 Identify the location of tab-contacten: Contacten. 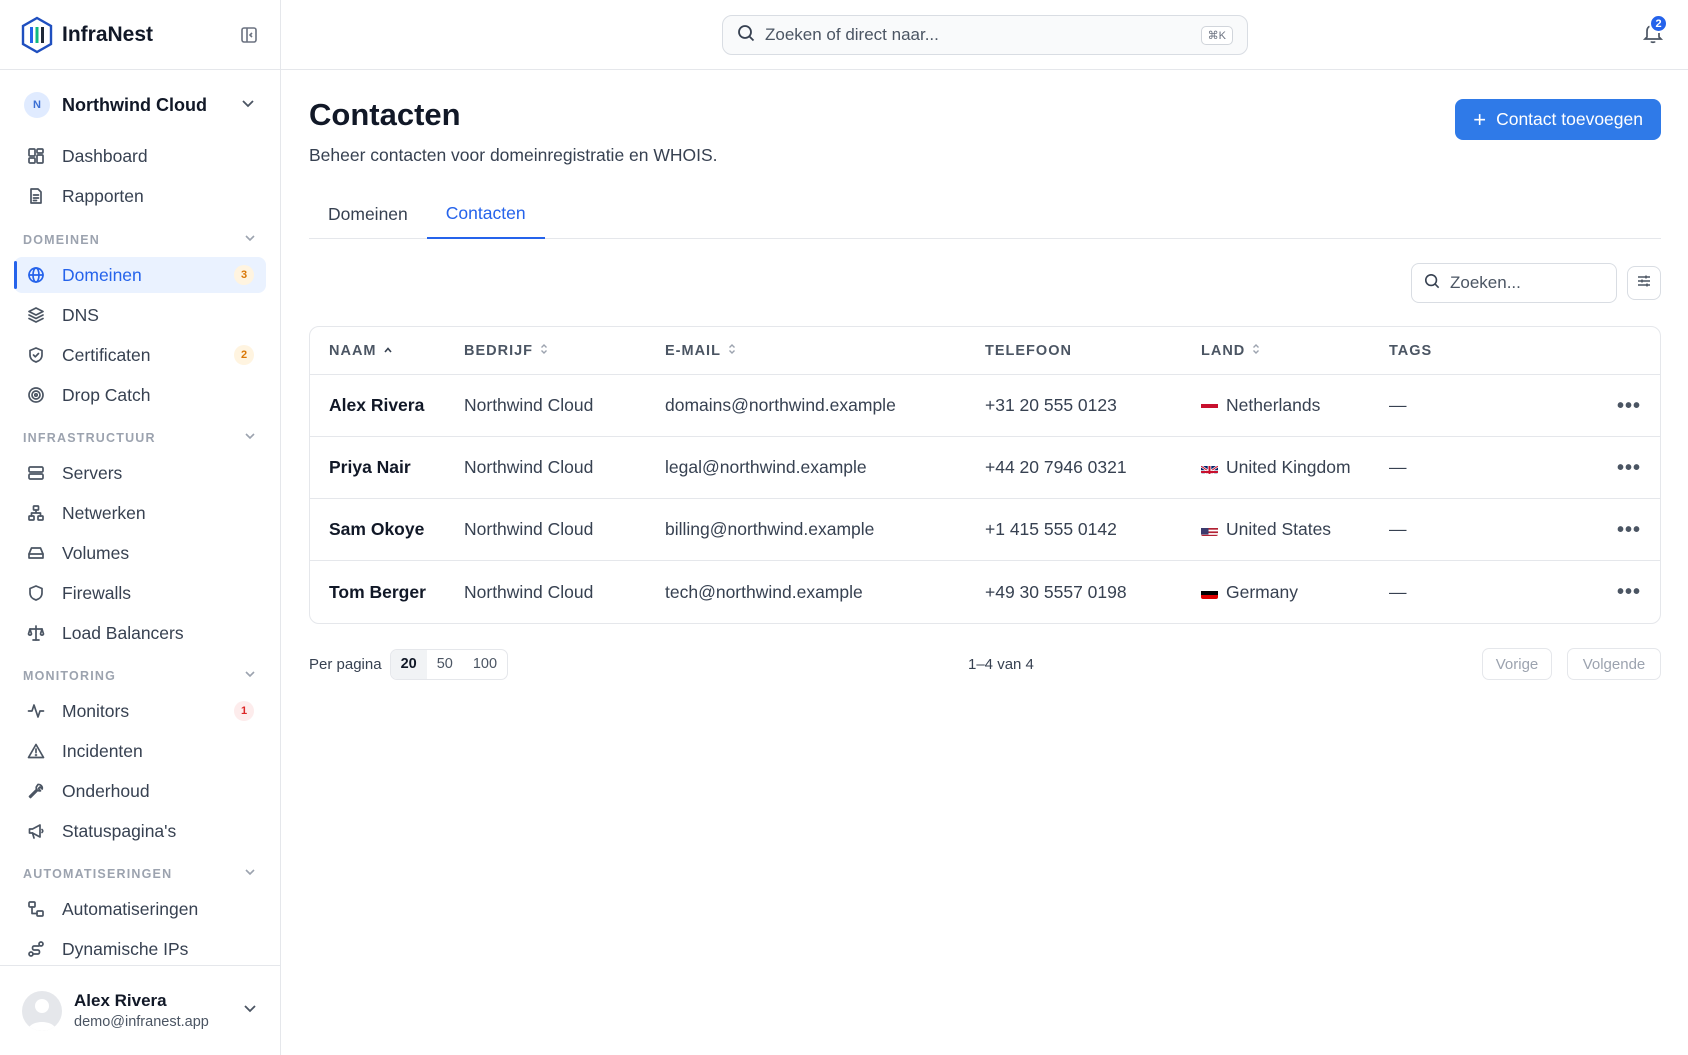
(485, 214).